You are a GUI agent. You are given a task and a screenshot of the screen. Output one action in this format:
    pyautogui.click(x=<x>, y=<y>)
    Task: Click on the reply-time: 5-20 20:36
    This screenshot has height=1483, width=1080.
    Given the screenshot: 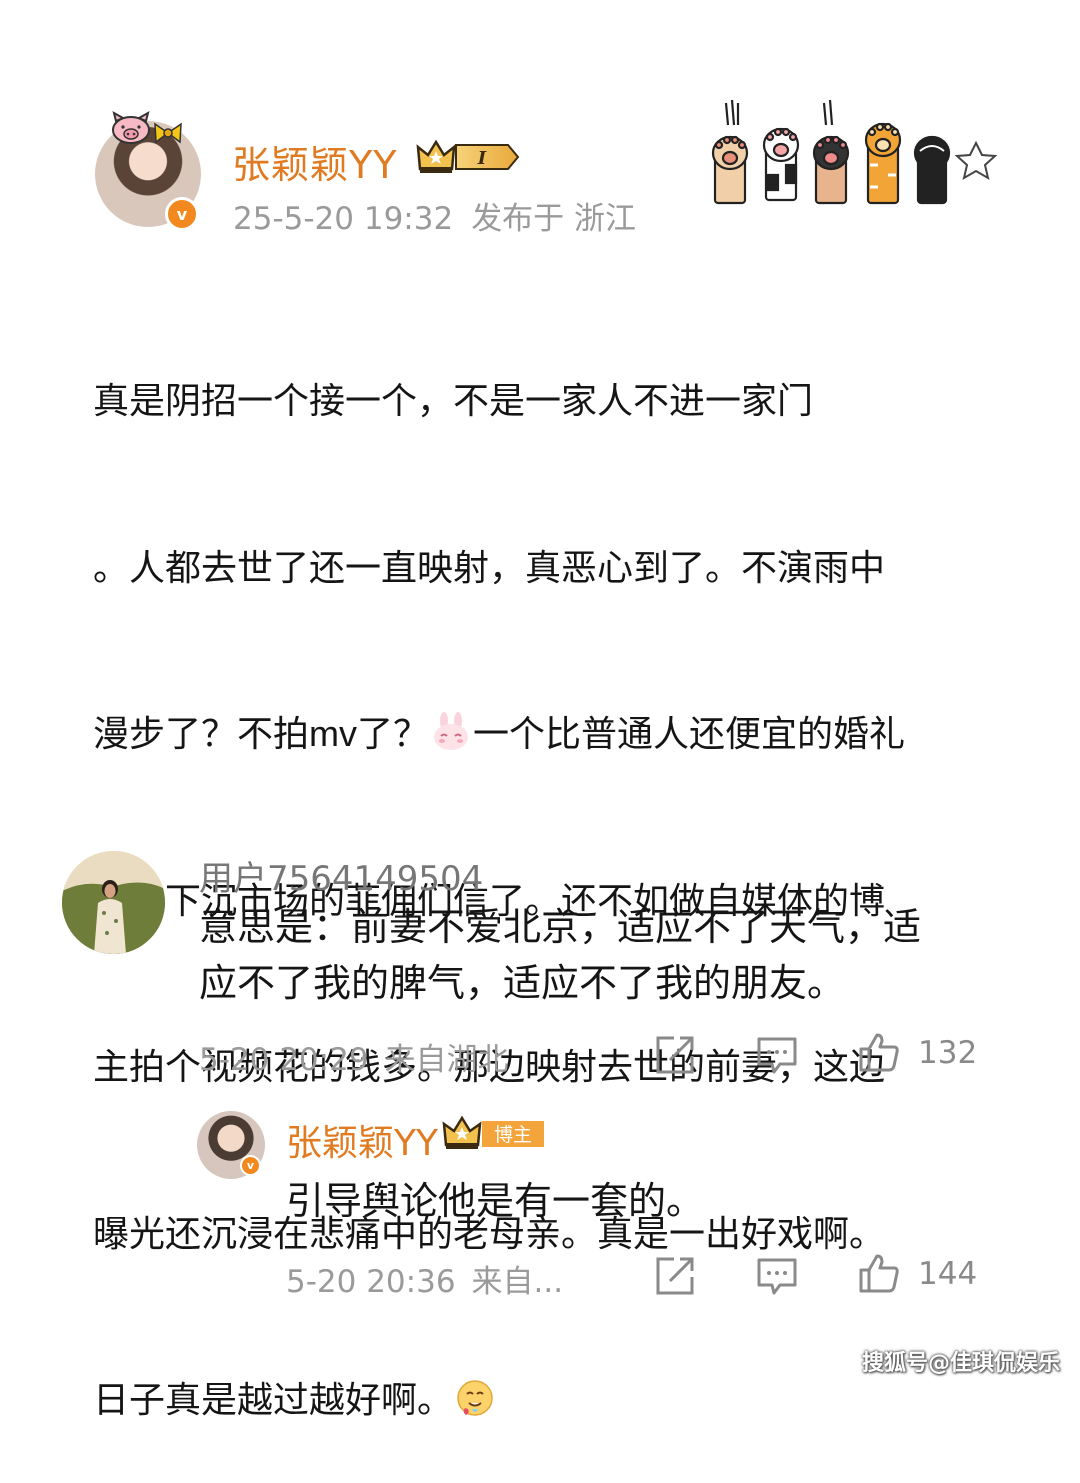 What is the action you would take?
    pyautogui.click(x=371, y=1282)
    